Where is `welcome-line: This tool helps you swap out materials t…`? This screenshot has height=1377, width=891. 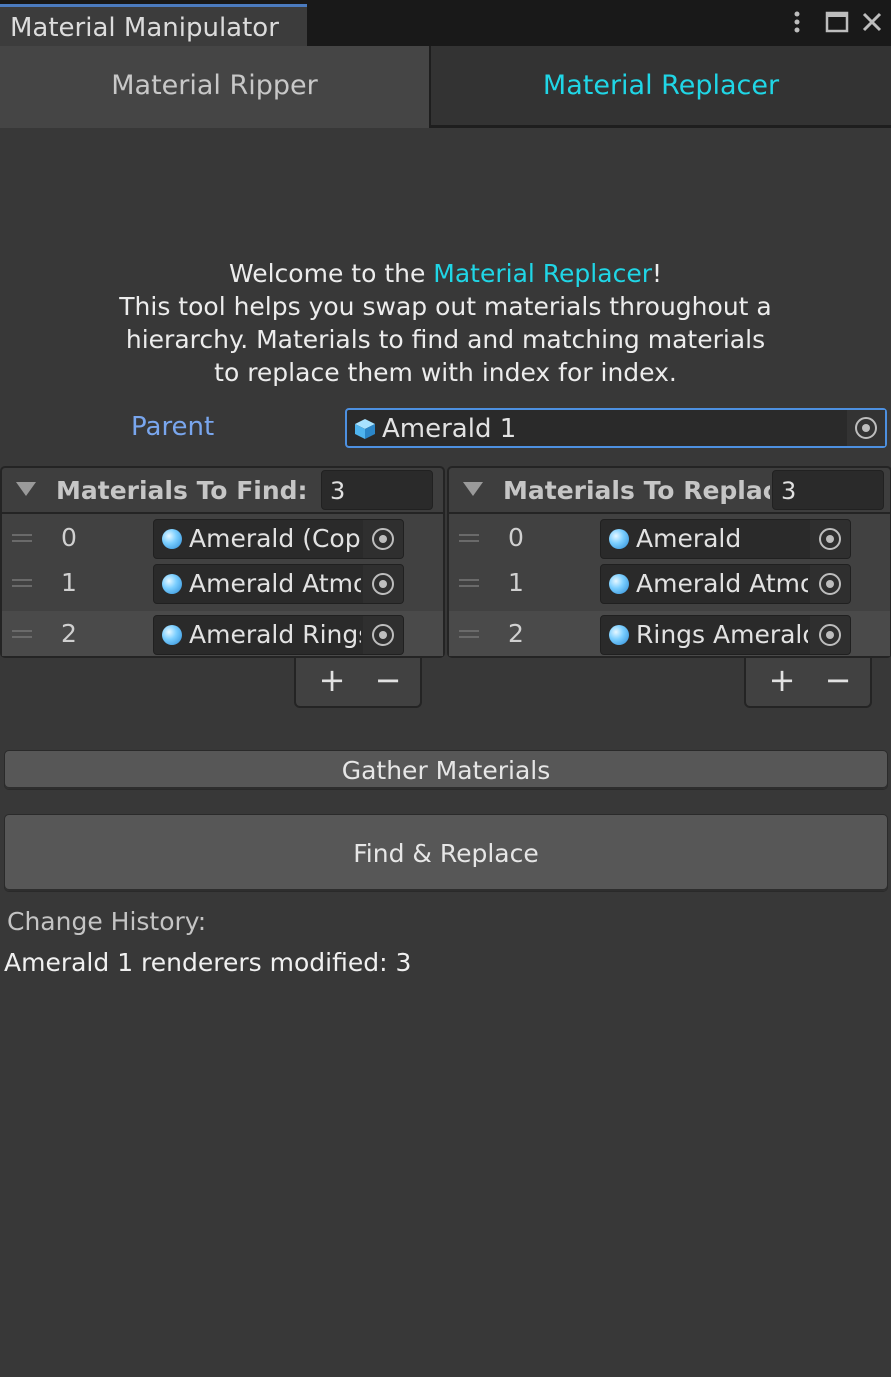 welcome-line: This tool helps you swap out materials t… is located at coordinates (445, 306).